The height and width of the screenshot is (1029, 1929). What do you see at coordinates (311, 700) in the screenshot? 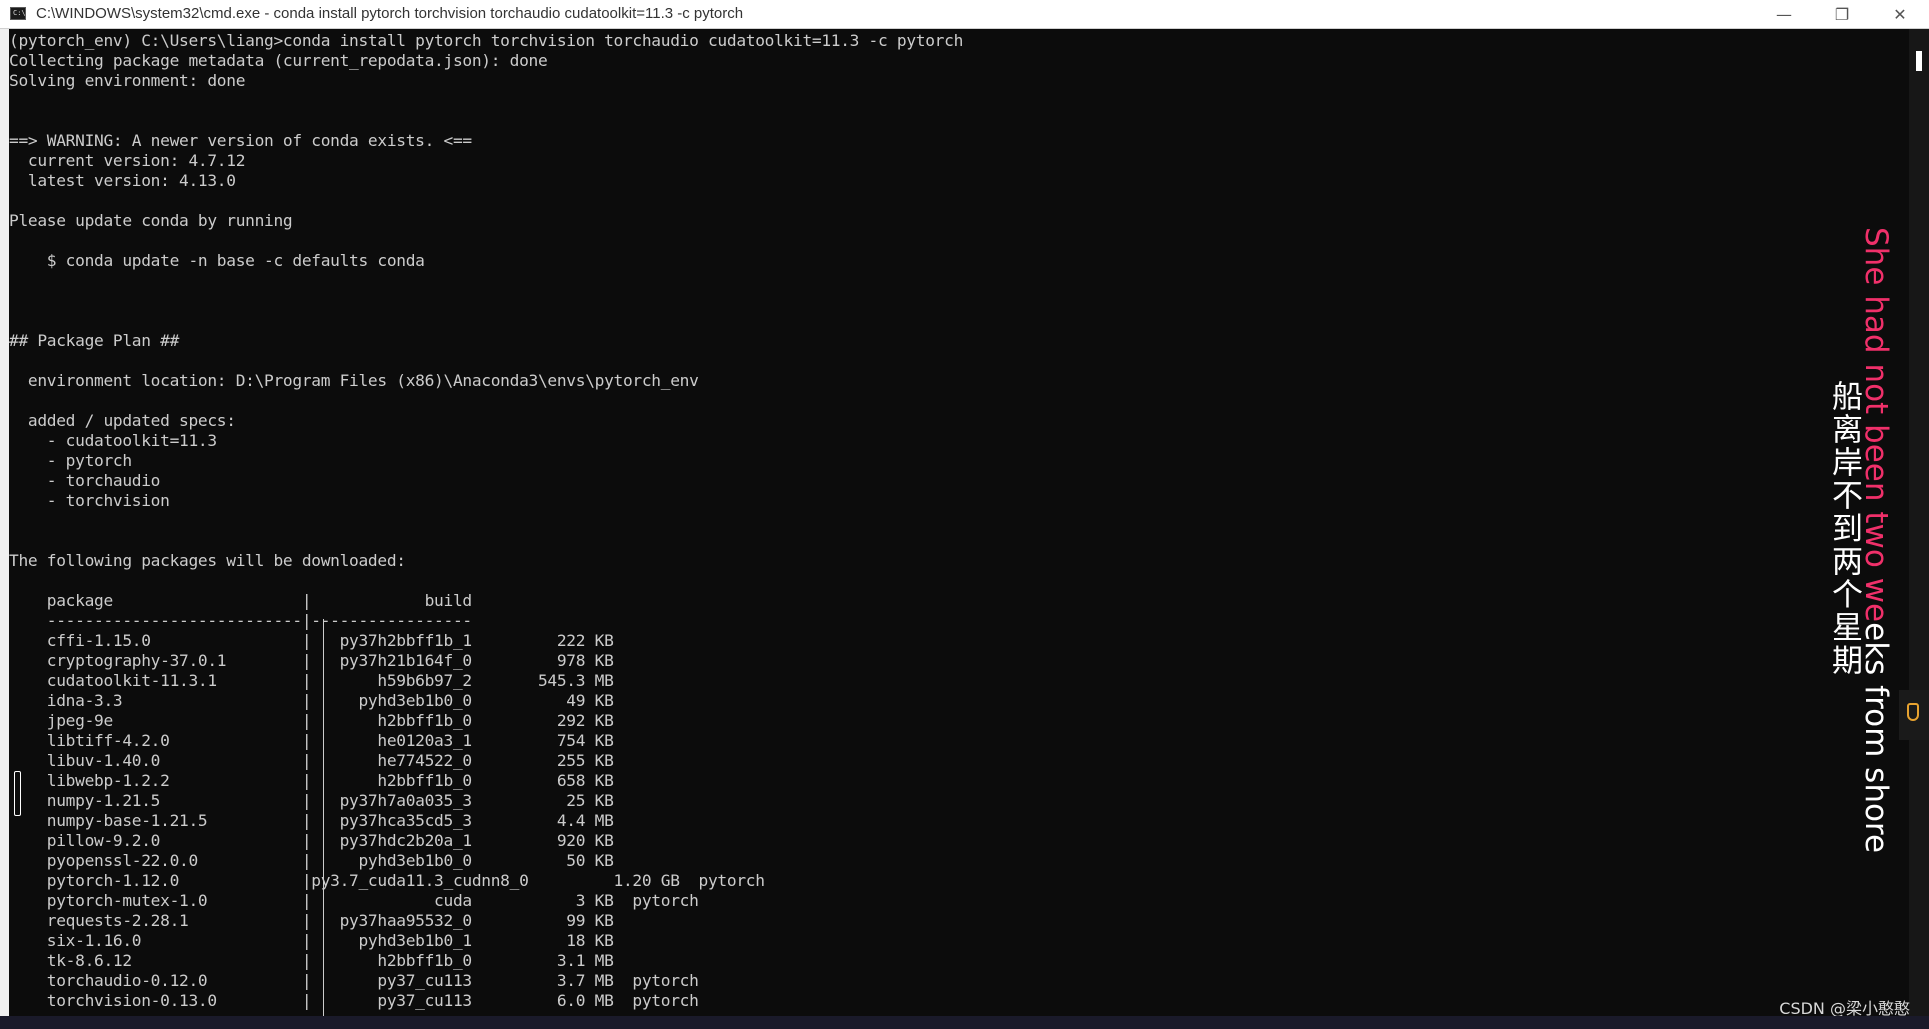
I see `terminal-line: idna-3.3 | pyhd3eb1b0_0 49 KB` at bounding box center [311, 700].